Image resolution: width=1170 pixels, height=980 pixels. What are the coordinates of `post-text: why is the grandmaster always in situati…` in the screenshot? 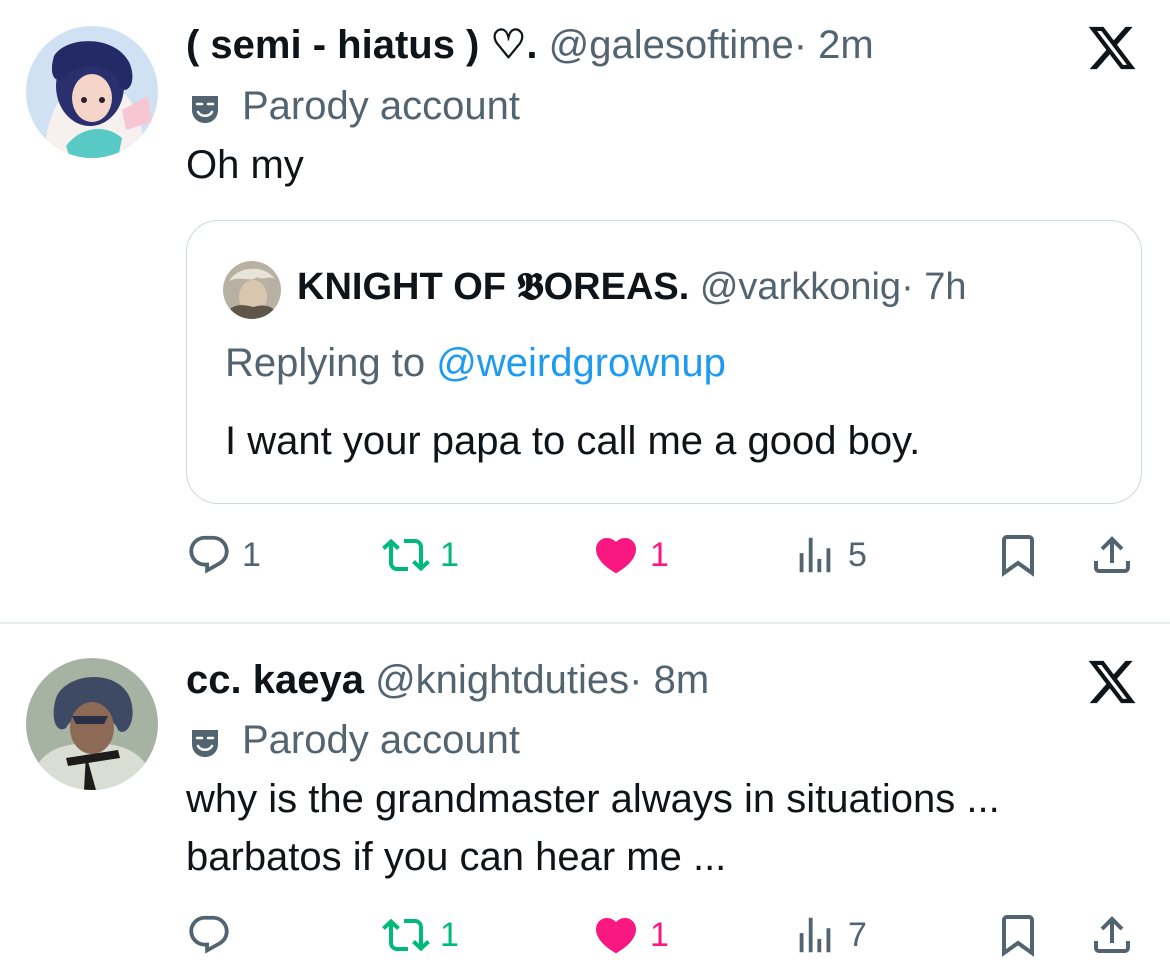 It's located at (593, 828).